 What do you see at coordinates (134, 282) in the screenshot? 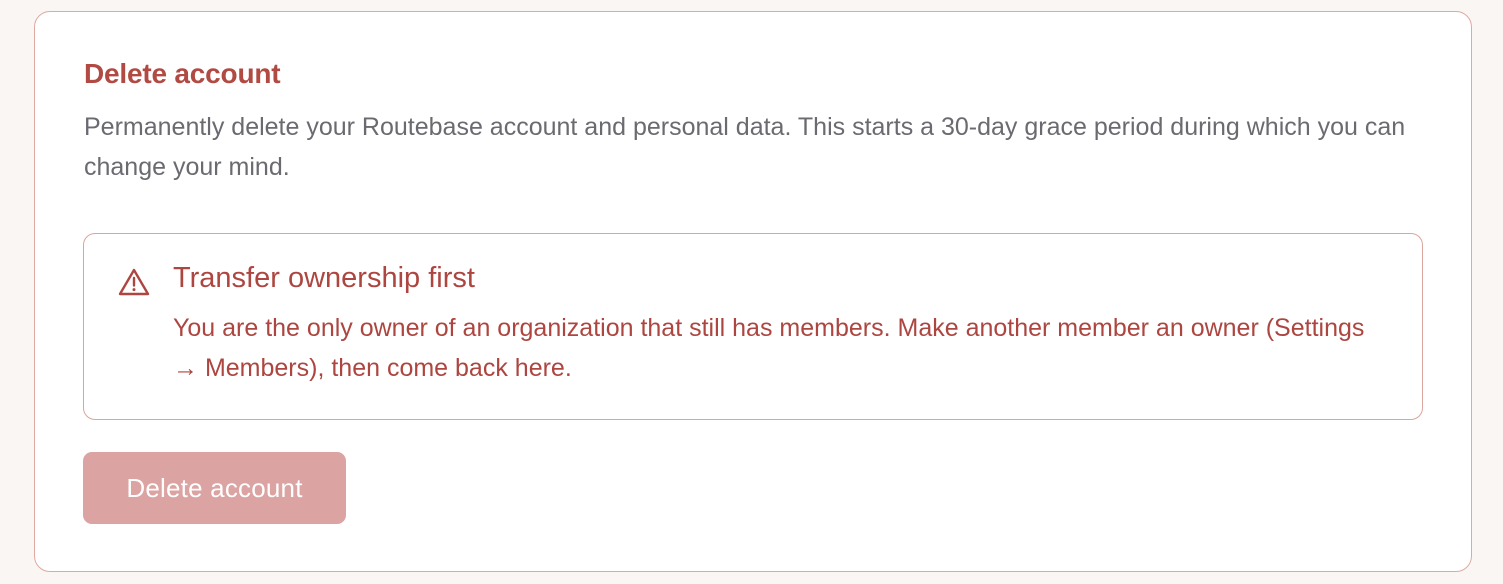
I see `warning-triangle-icon` at bounding box center [134, 282].